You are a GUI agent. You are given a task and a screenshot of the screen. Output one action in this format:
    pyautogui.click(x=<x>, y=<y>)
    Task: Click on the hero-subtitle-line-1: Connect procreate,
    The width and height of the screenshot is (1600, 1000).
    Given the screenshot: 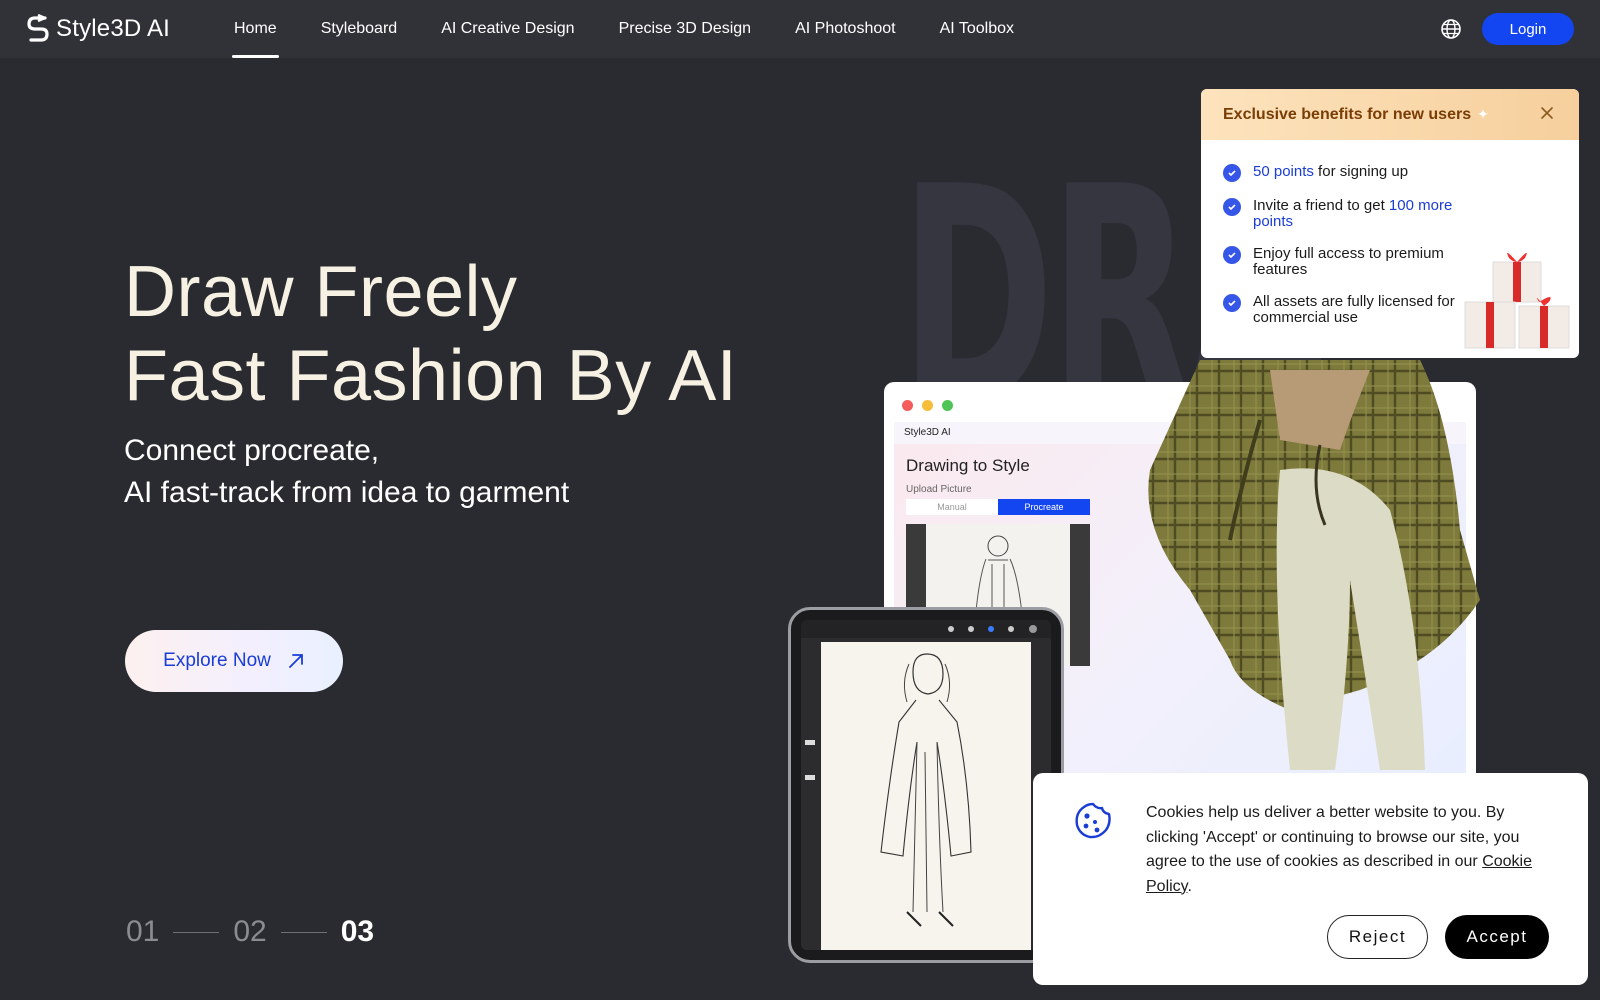 What is the action you would take?
    pyautogui.click(x=252, y=450)
    